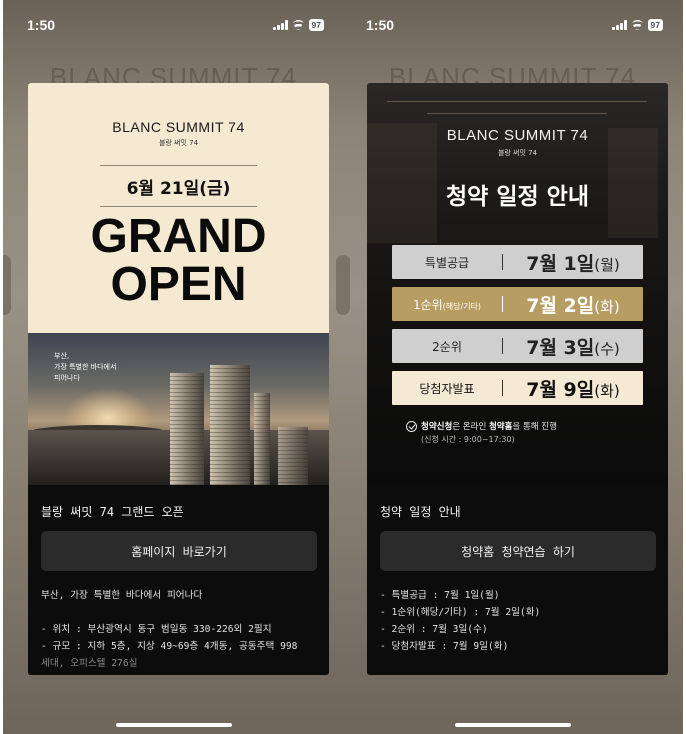 This screenshot has height=734, width=686. I want to click on schedule-row-first: 1순위(해당/기타) 7월 2일(화), so click(517, 304).